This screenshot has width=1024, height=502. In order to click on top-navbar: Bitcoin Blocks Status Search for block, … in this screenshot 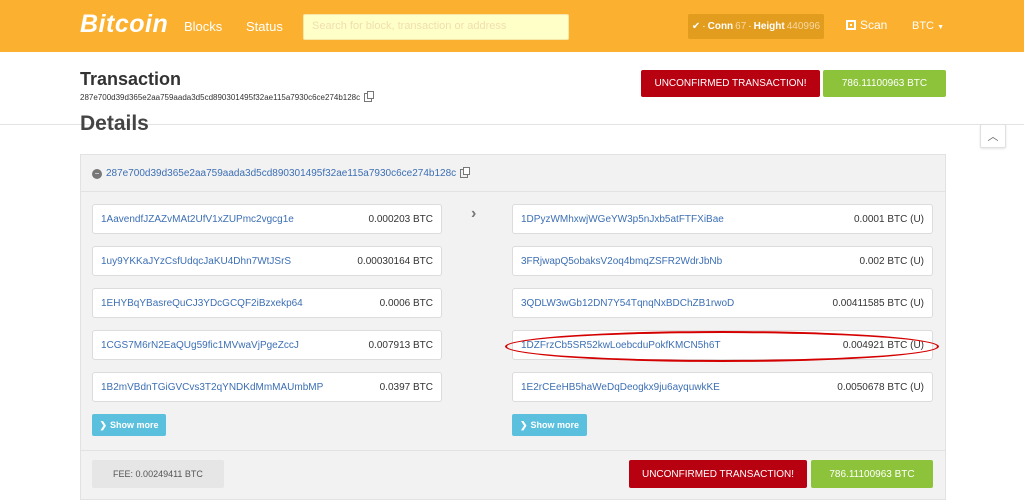, I will do `click(512, 26)`.